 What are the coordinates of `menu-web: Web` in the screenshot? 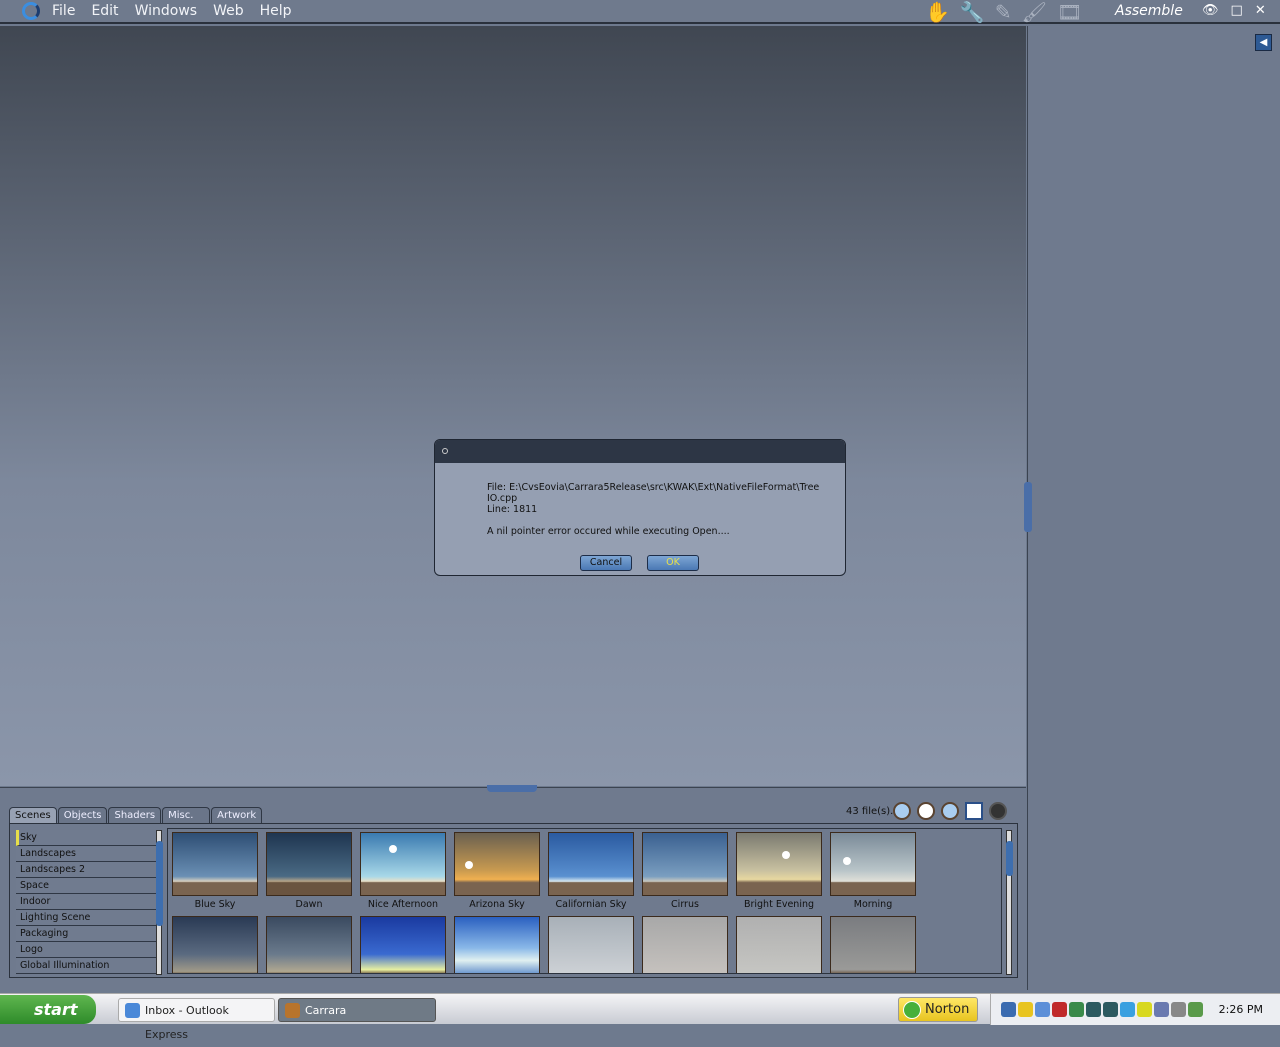 It's located at (228, 11).